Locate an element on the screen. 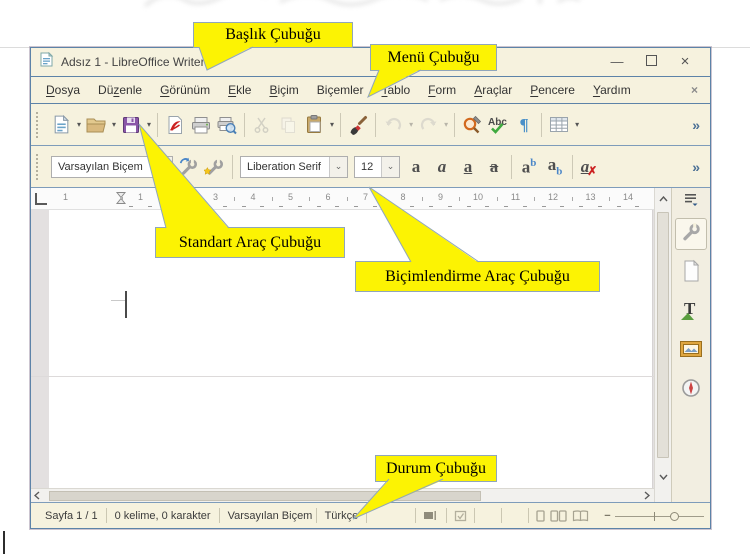 The width and height of the screenshot is (750, 555). zoom-out-icon: − is located at coordinates (607, 516).